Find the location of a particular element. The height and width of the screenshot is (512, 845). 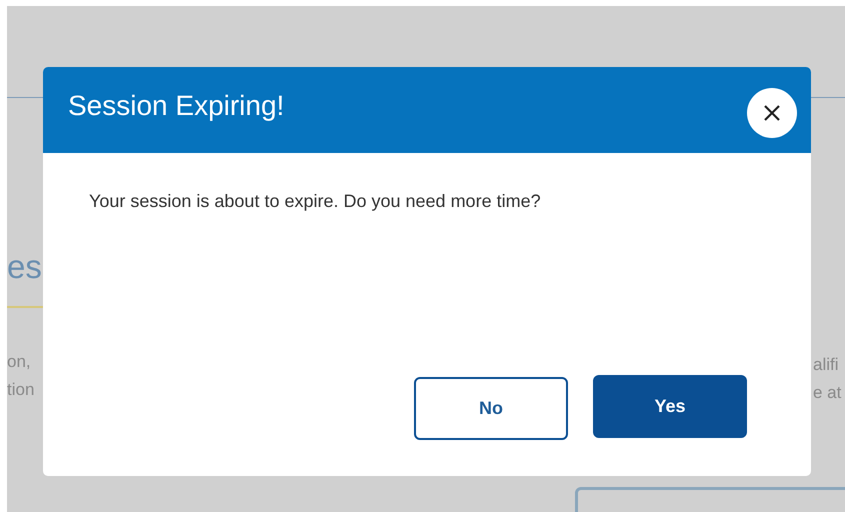

text-fragment: on, is located at coordinates (19, 362).